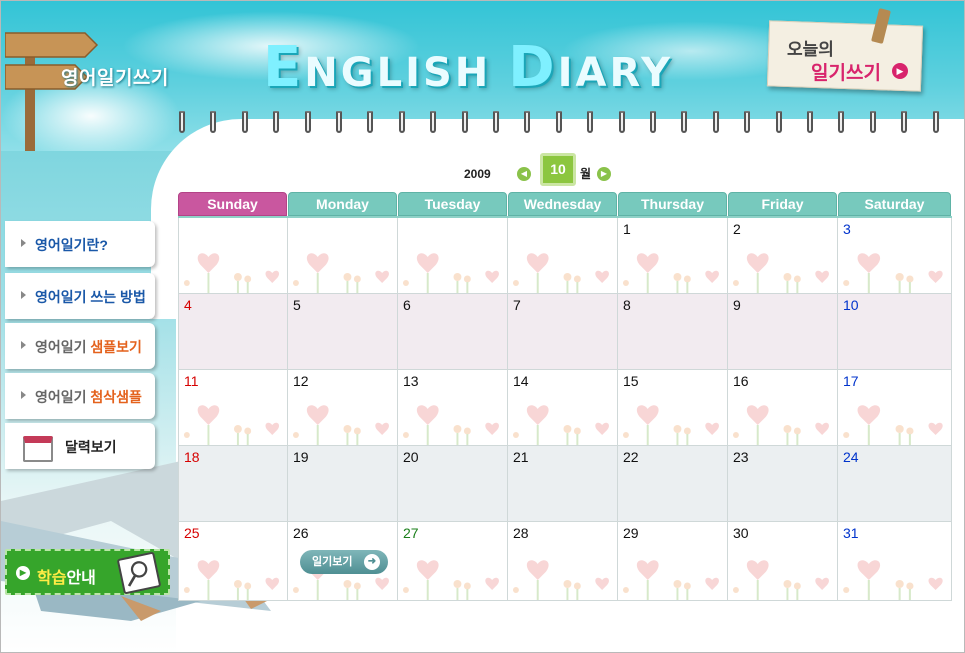 The height and width of the screenshot is (653, 965). What do you see at coordinates (895, 484) in the screenshot?
I see `calendar-day-cell: 24` at bounding box center [895, 484].